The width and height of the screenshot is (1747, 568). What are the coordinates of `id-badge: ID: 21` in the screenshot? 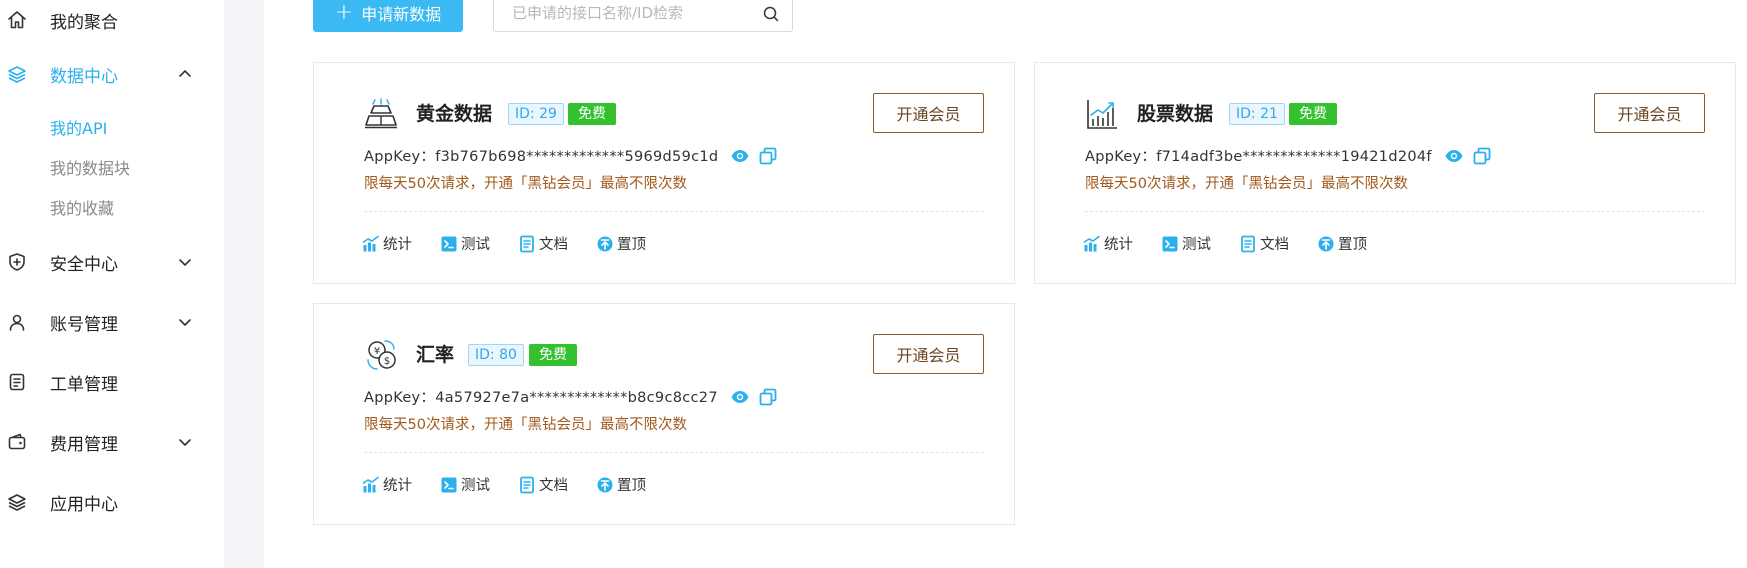 It's located at (1257, 114).